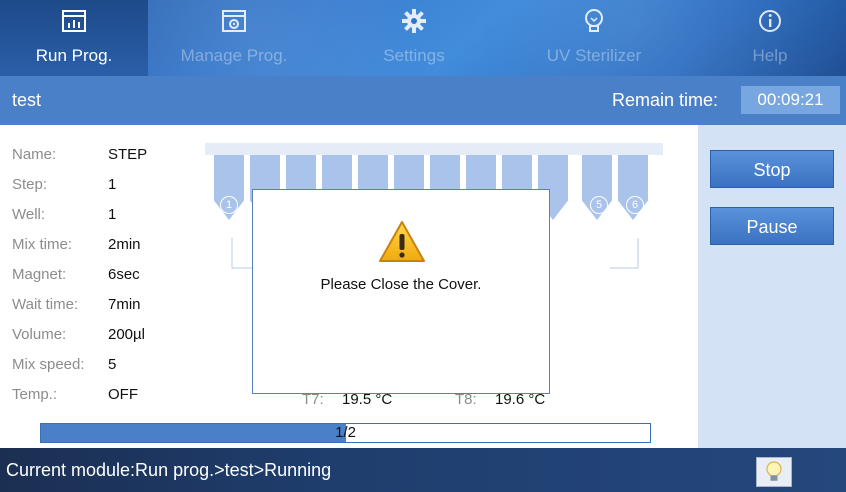 This screenshot has width=846, height=492. I want to click on remain-time-label: Remain time:, so click(665, 100).